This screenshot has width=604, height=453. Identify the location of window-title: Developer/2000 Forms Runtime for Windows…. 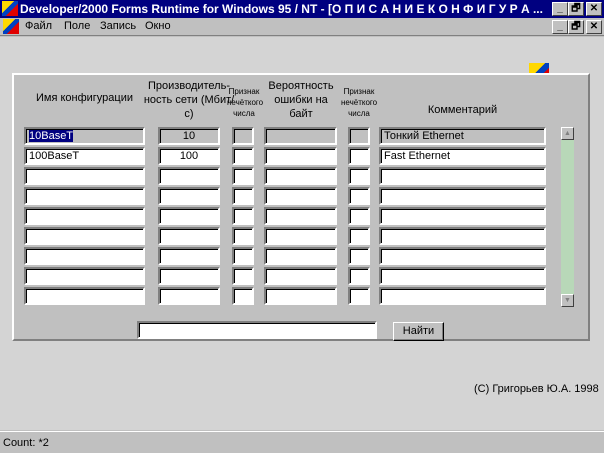
(281, 9).